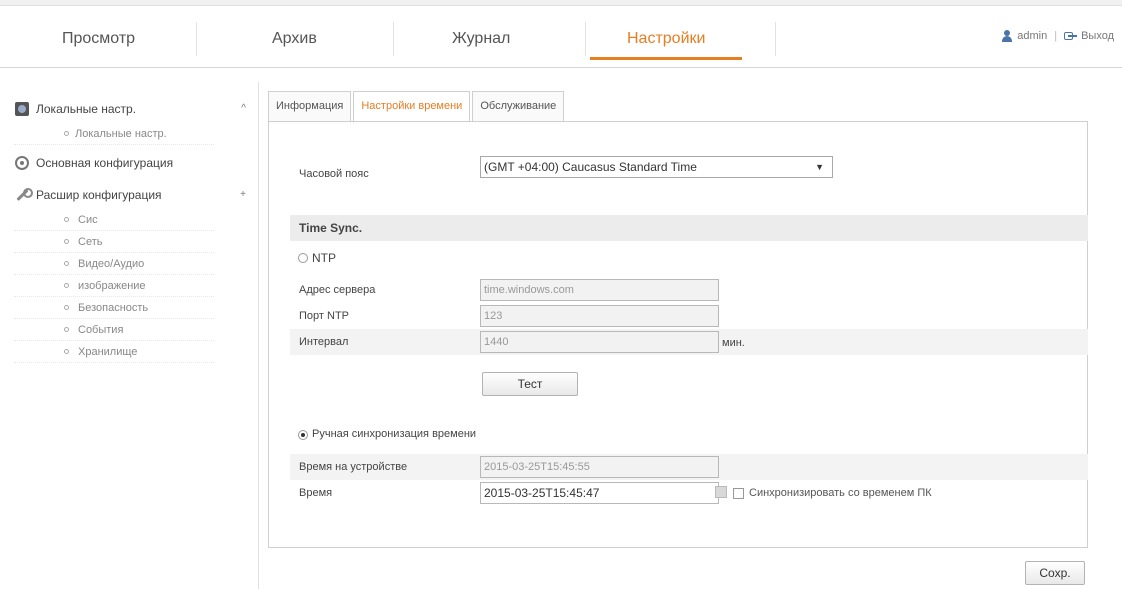 This screenshot has width=1122, height=589. What do you see at coordinates (412, 106) in the screenshot?
I see `tab-time-settings: Настройки времени` at bounding box center [412, 106].